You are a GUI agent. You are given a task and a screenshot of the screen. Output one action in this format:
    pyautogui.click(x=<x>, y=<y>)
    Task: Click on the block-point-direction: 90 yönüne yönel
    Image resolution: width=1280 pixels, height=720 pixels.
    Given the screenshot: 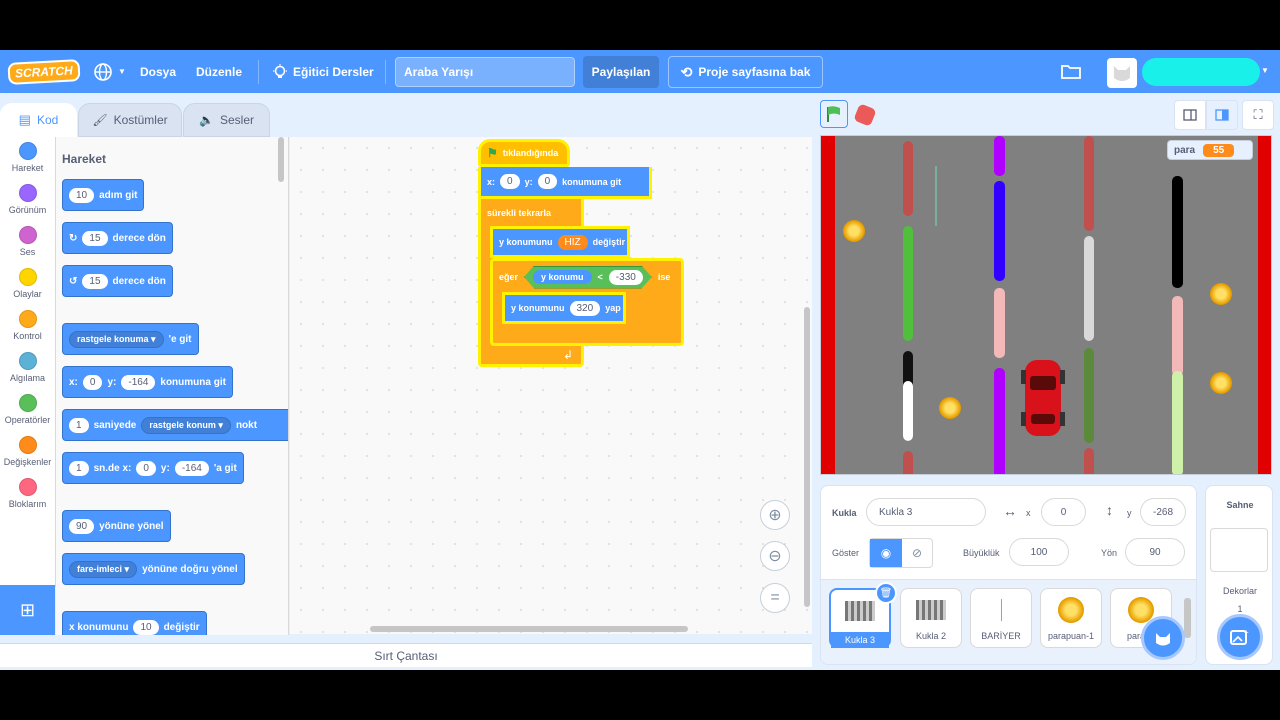 What is the action you would take?
    pyautogui.click(x=116, y=526)
    